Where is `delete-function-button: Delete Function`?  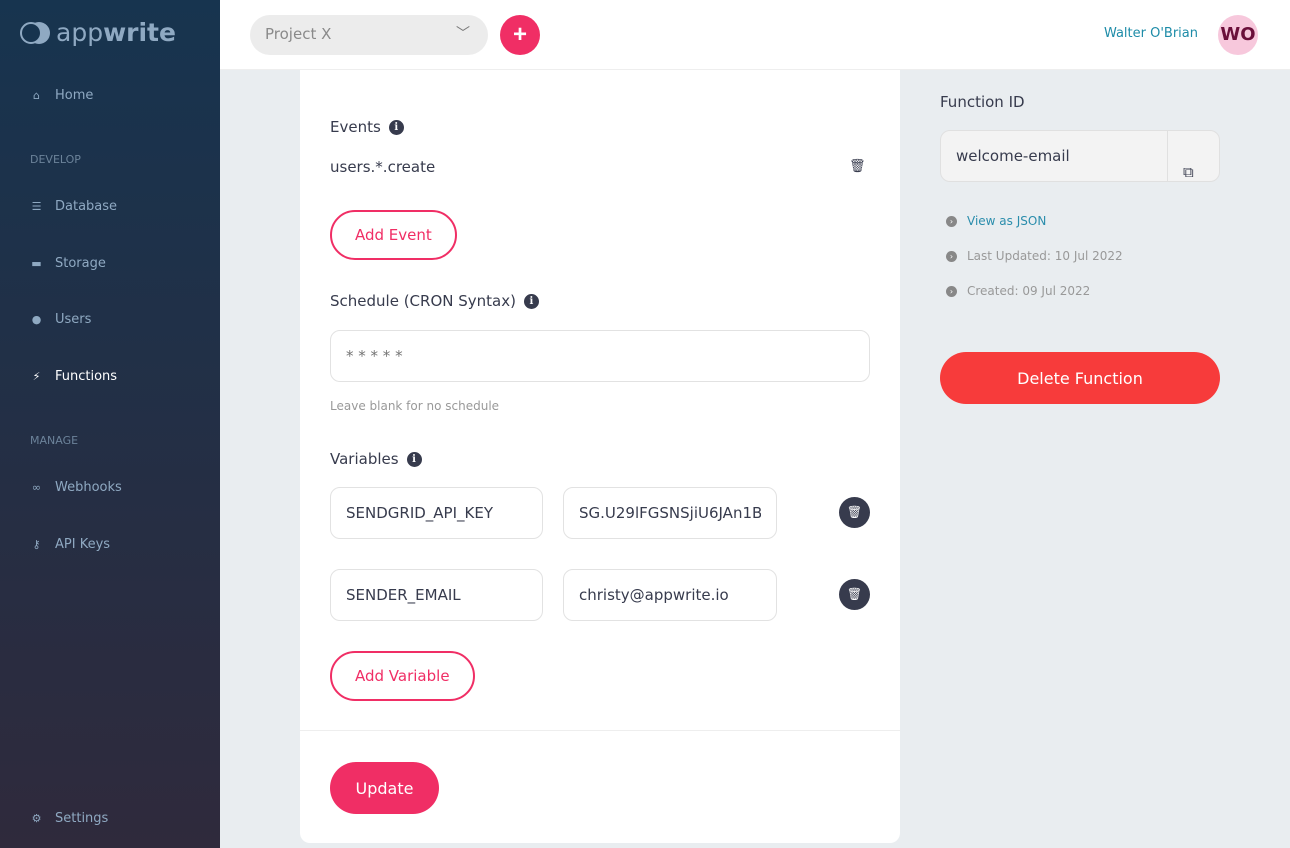 delete-function-button: Delete Function is located at coordinates (1080, 378).